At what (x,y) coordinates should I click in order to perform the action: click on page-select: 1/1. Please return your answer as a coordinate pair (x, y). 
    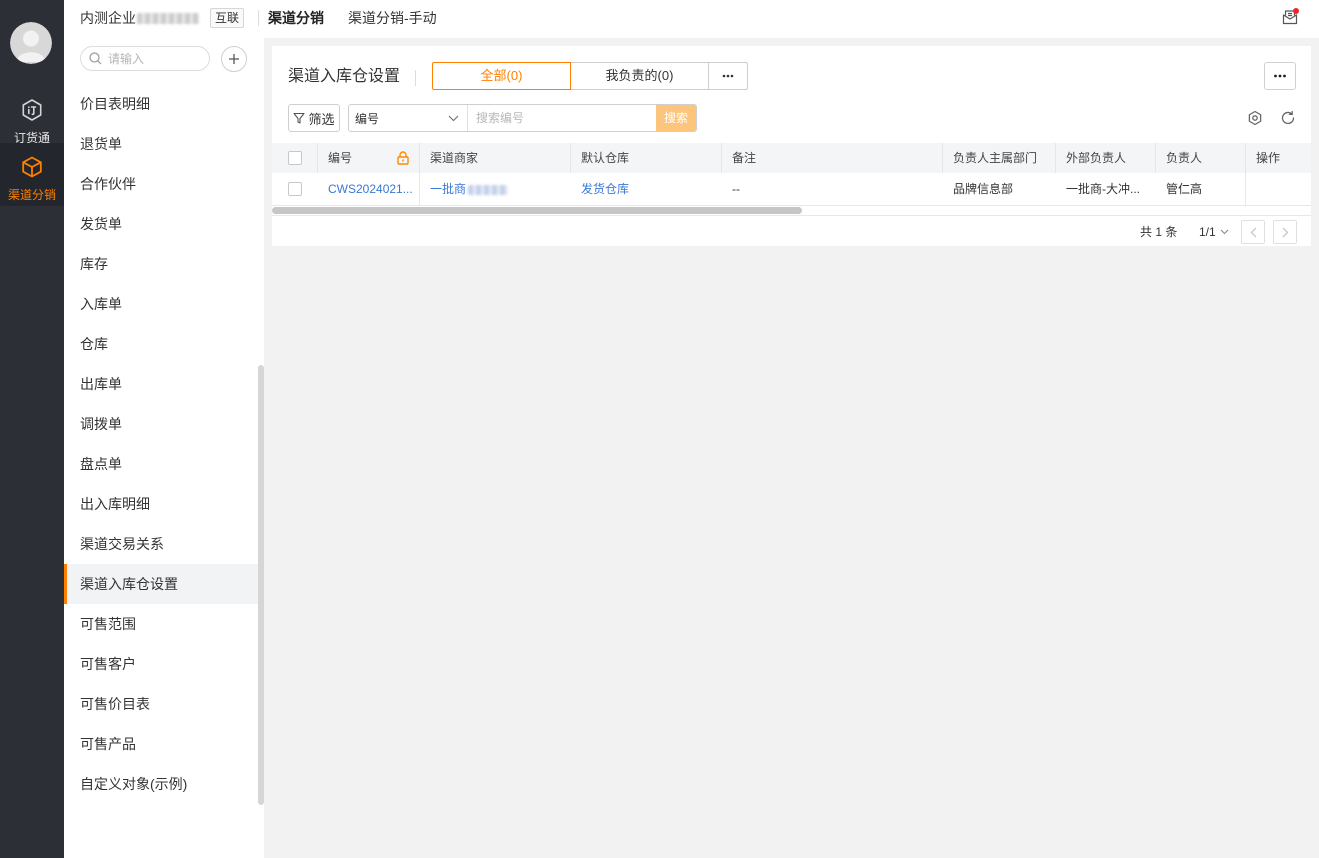
    Looking at the image, I should click on (1214, 232).